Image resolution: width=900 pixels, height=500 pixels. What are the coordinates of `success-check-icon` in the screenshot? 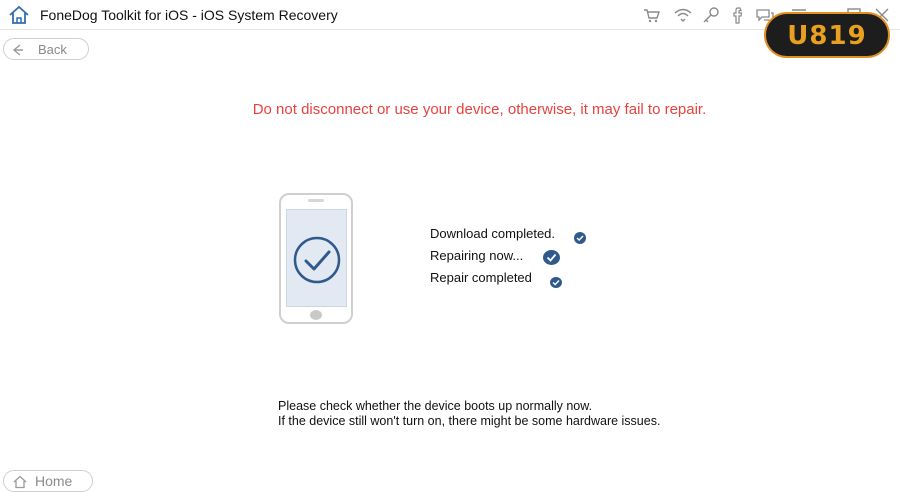 It's located at (317, 260).